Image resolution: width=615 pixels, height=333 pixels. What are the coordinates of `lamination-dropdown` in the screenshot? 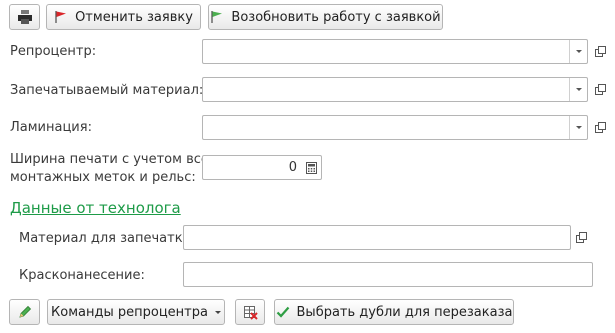 It's located at (578, 127).